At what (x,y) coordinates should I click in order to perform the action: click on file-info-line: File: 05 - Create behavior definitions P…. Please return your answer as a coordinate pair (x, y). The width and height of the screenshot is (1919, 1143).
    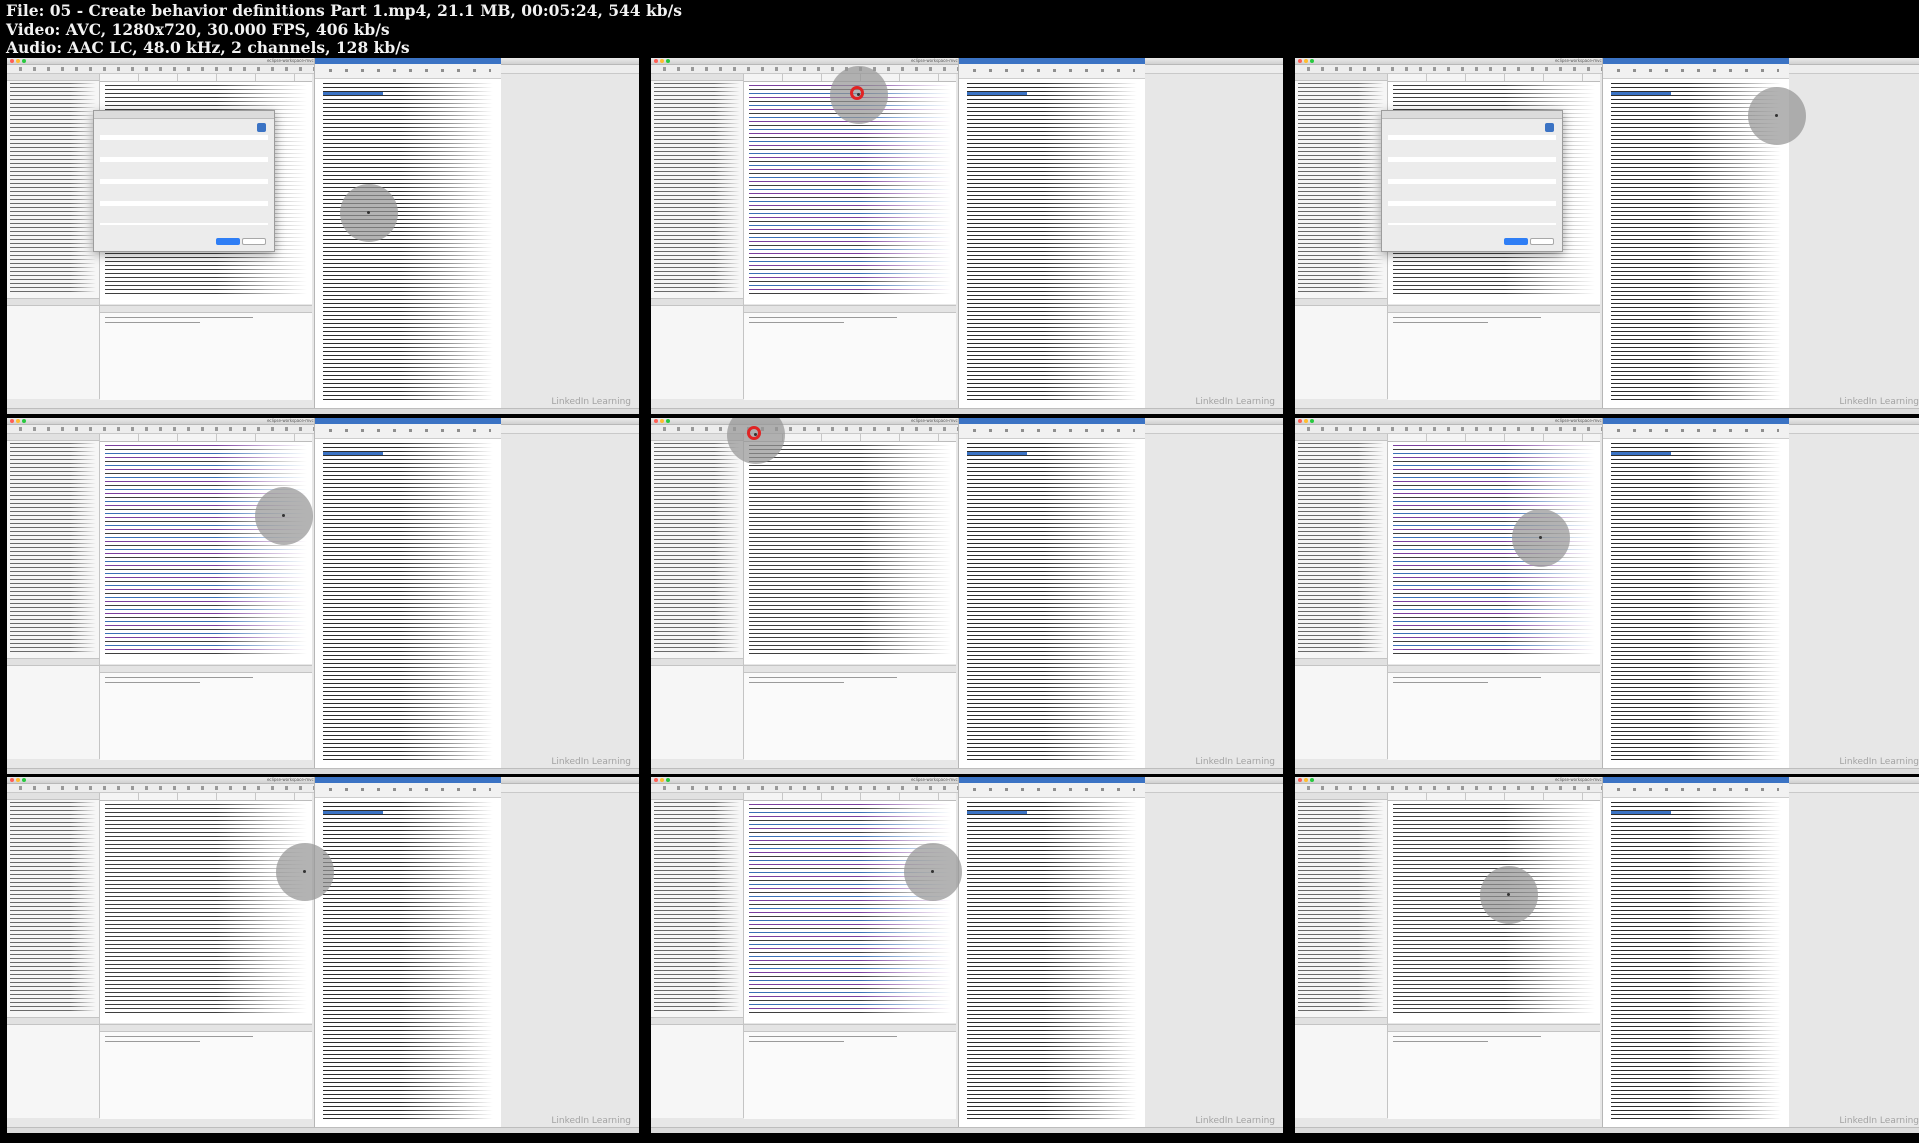
    Looking at the image, I should click on (344, 10).